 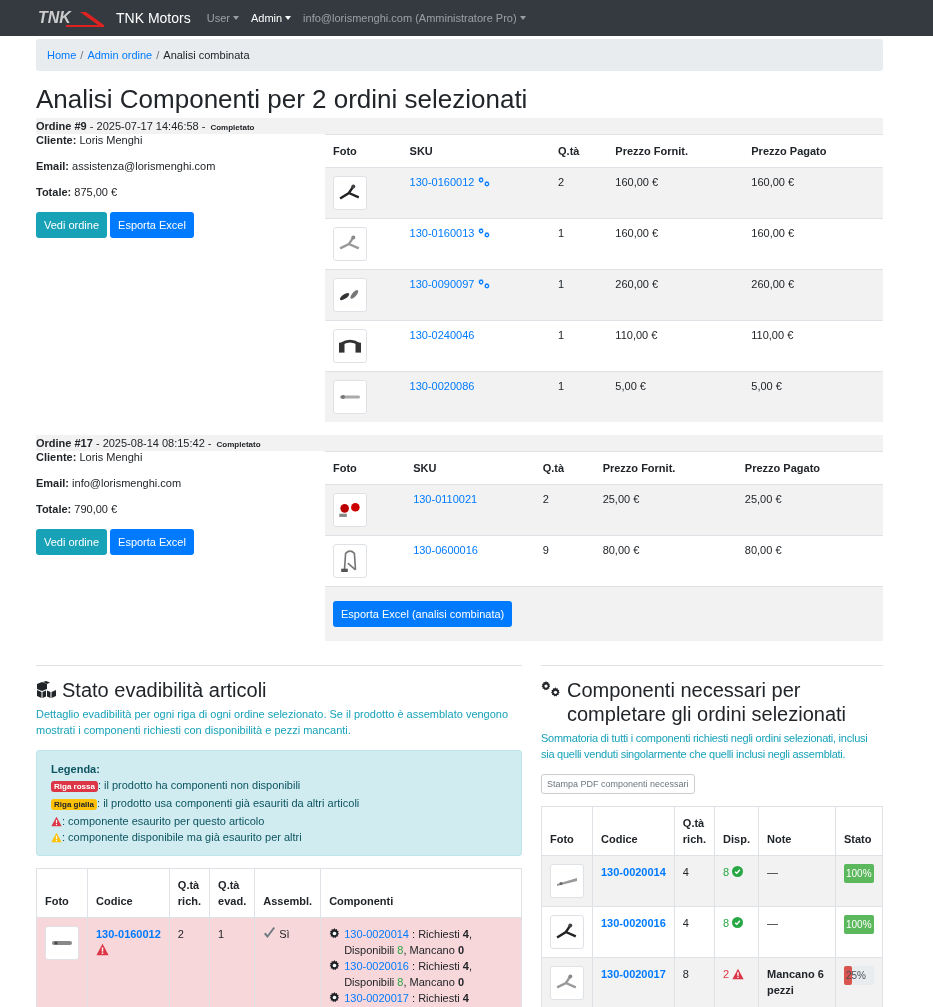 I want to click on section-description: Dettaglio evadibilità per ogni riga di ogni ordine selezionato. Se il prodotto è assemblato vengono mostrati i componenti richiesti con disponibilità e pezzi mancanti., so click(x=273, y=722).